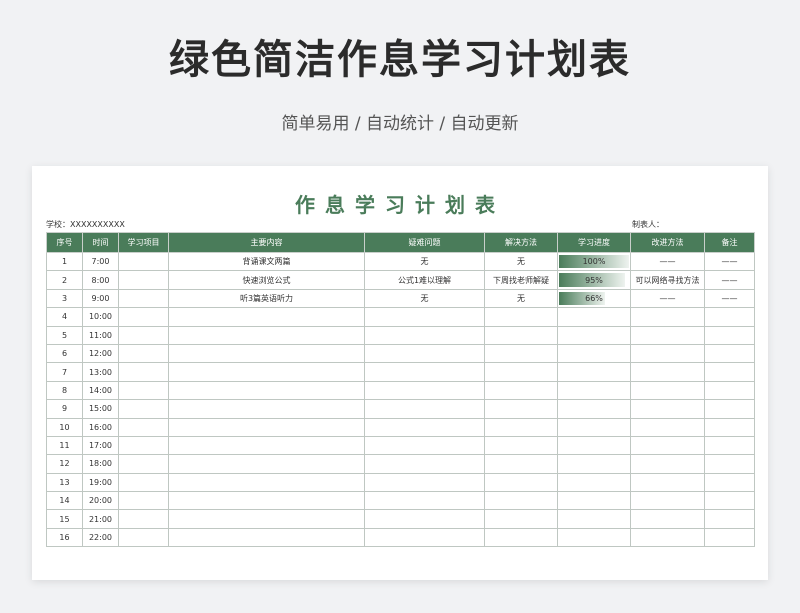 This screenshot has height=613, width=800. I want to click on row-content-cell: 背诵课文两篇, so click(266, 261).